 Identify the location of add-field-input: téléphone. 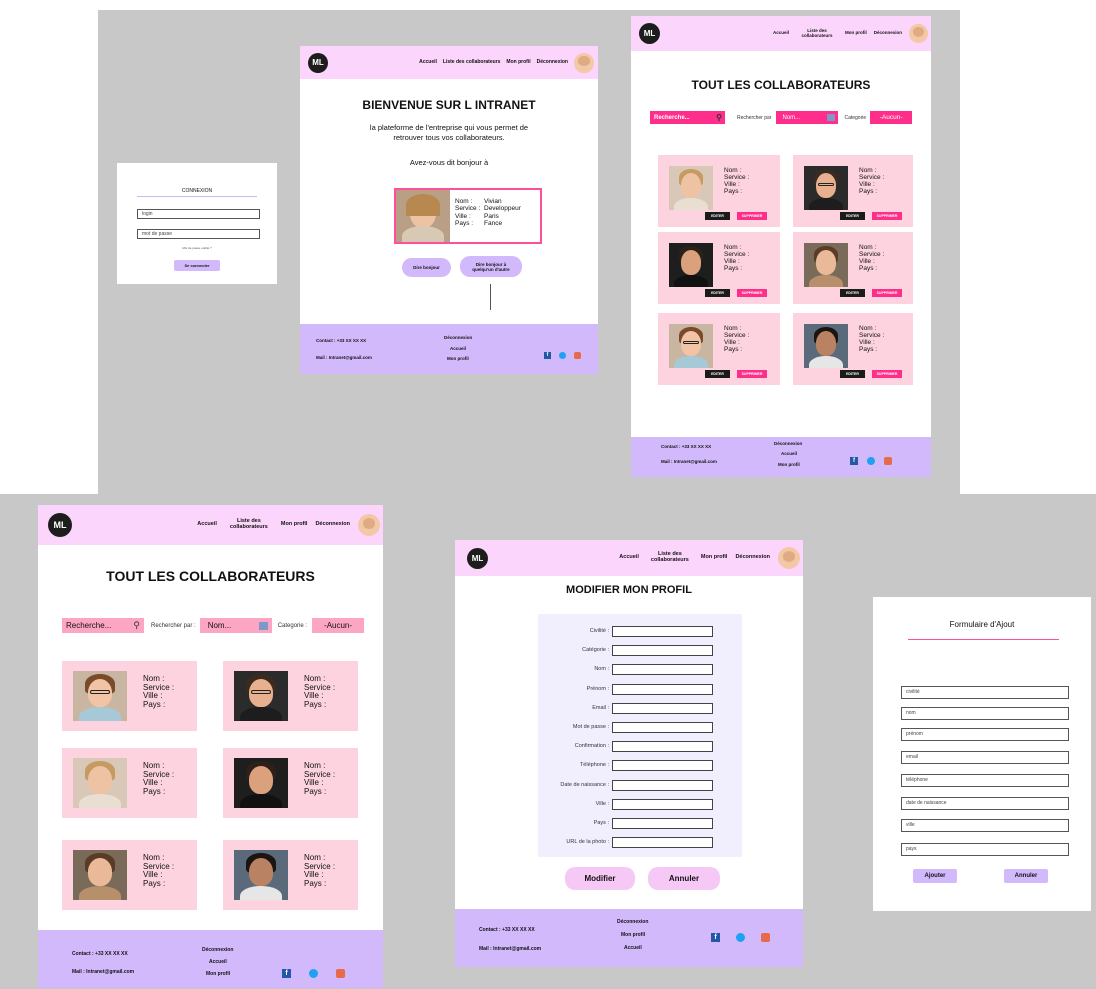
(985, 780).